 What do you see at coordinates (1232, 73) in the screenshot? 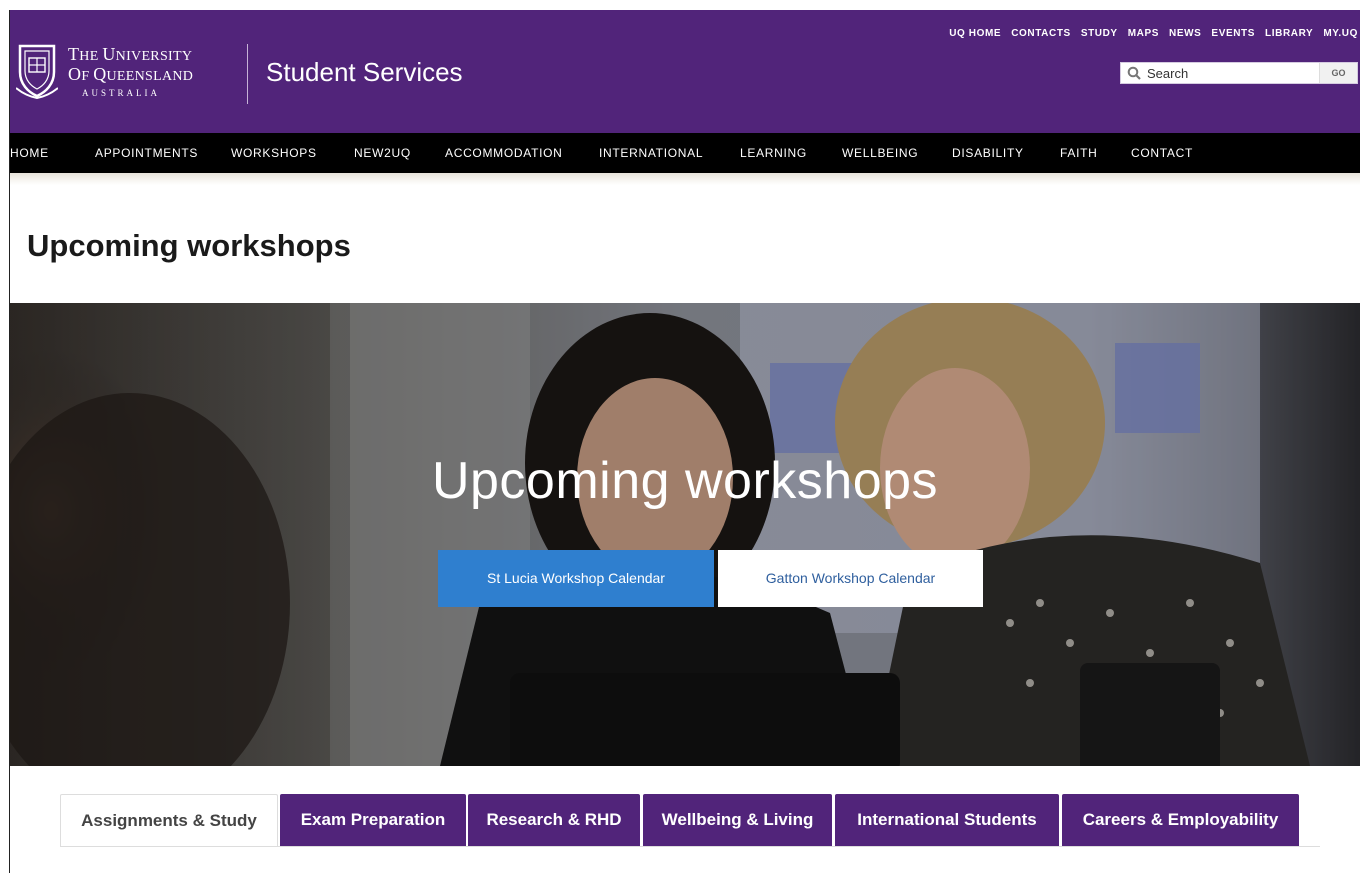
I see `search-input` at bounding box center [1232, 73].